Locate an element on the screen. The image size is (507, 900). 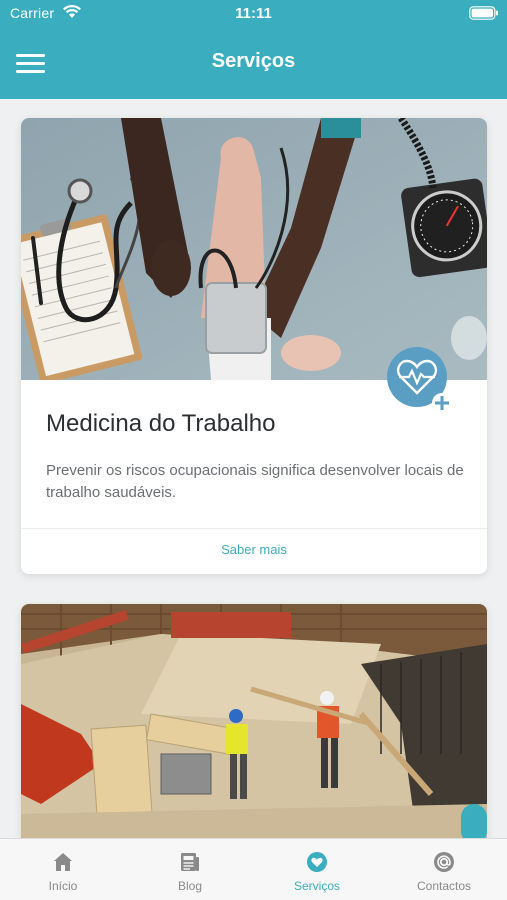
tab-label: Contactos is located at coordinates (444, 886).